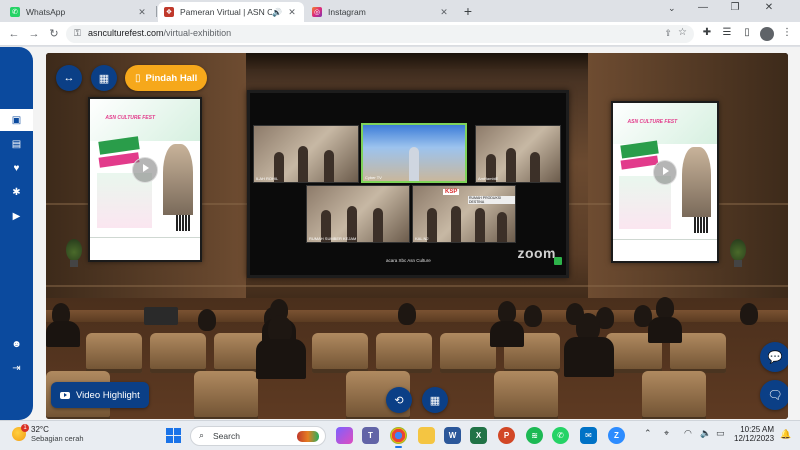  I want to click on share-icon: ⇪, so click(668, 33).